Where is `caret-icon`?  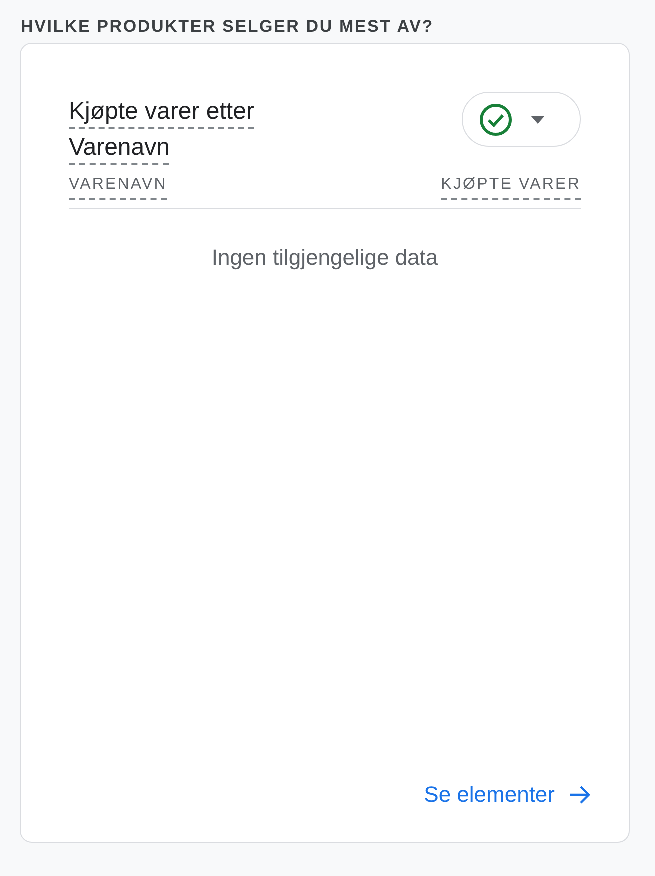
caret-icon is located at coordinates (538, 120).